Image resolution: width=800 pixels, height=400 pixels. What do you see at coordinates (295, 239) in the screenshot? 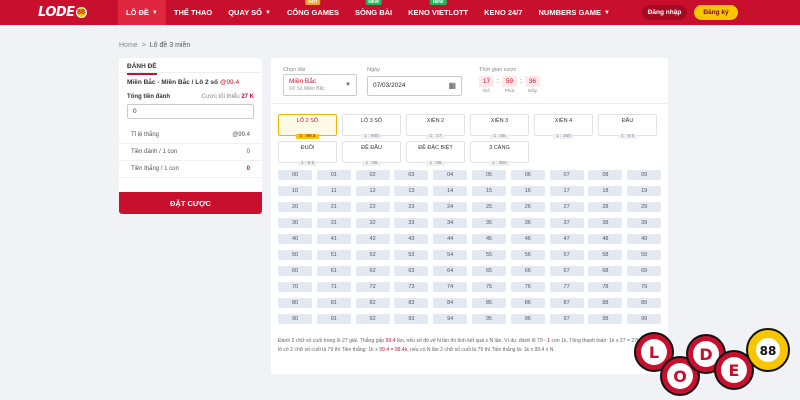
I see `number-cell: 40` at bounding box center [295, 239].